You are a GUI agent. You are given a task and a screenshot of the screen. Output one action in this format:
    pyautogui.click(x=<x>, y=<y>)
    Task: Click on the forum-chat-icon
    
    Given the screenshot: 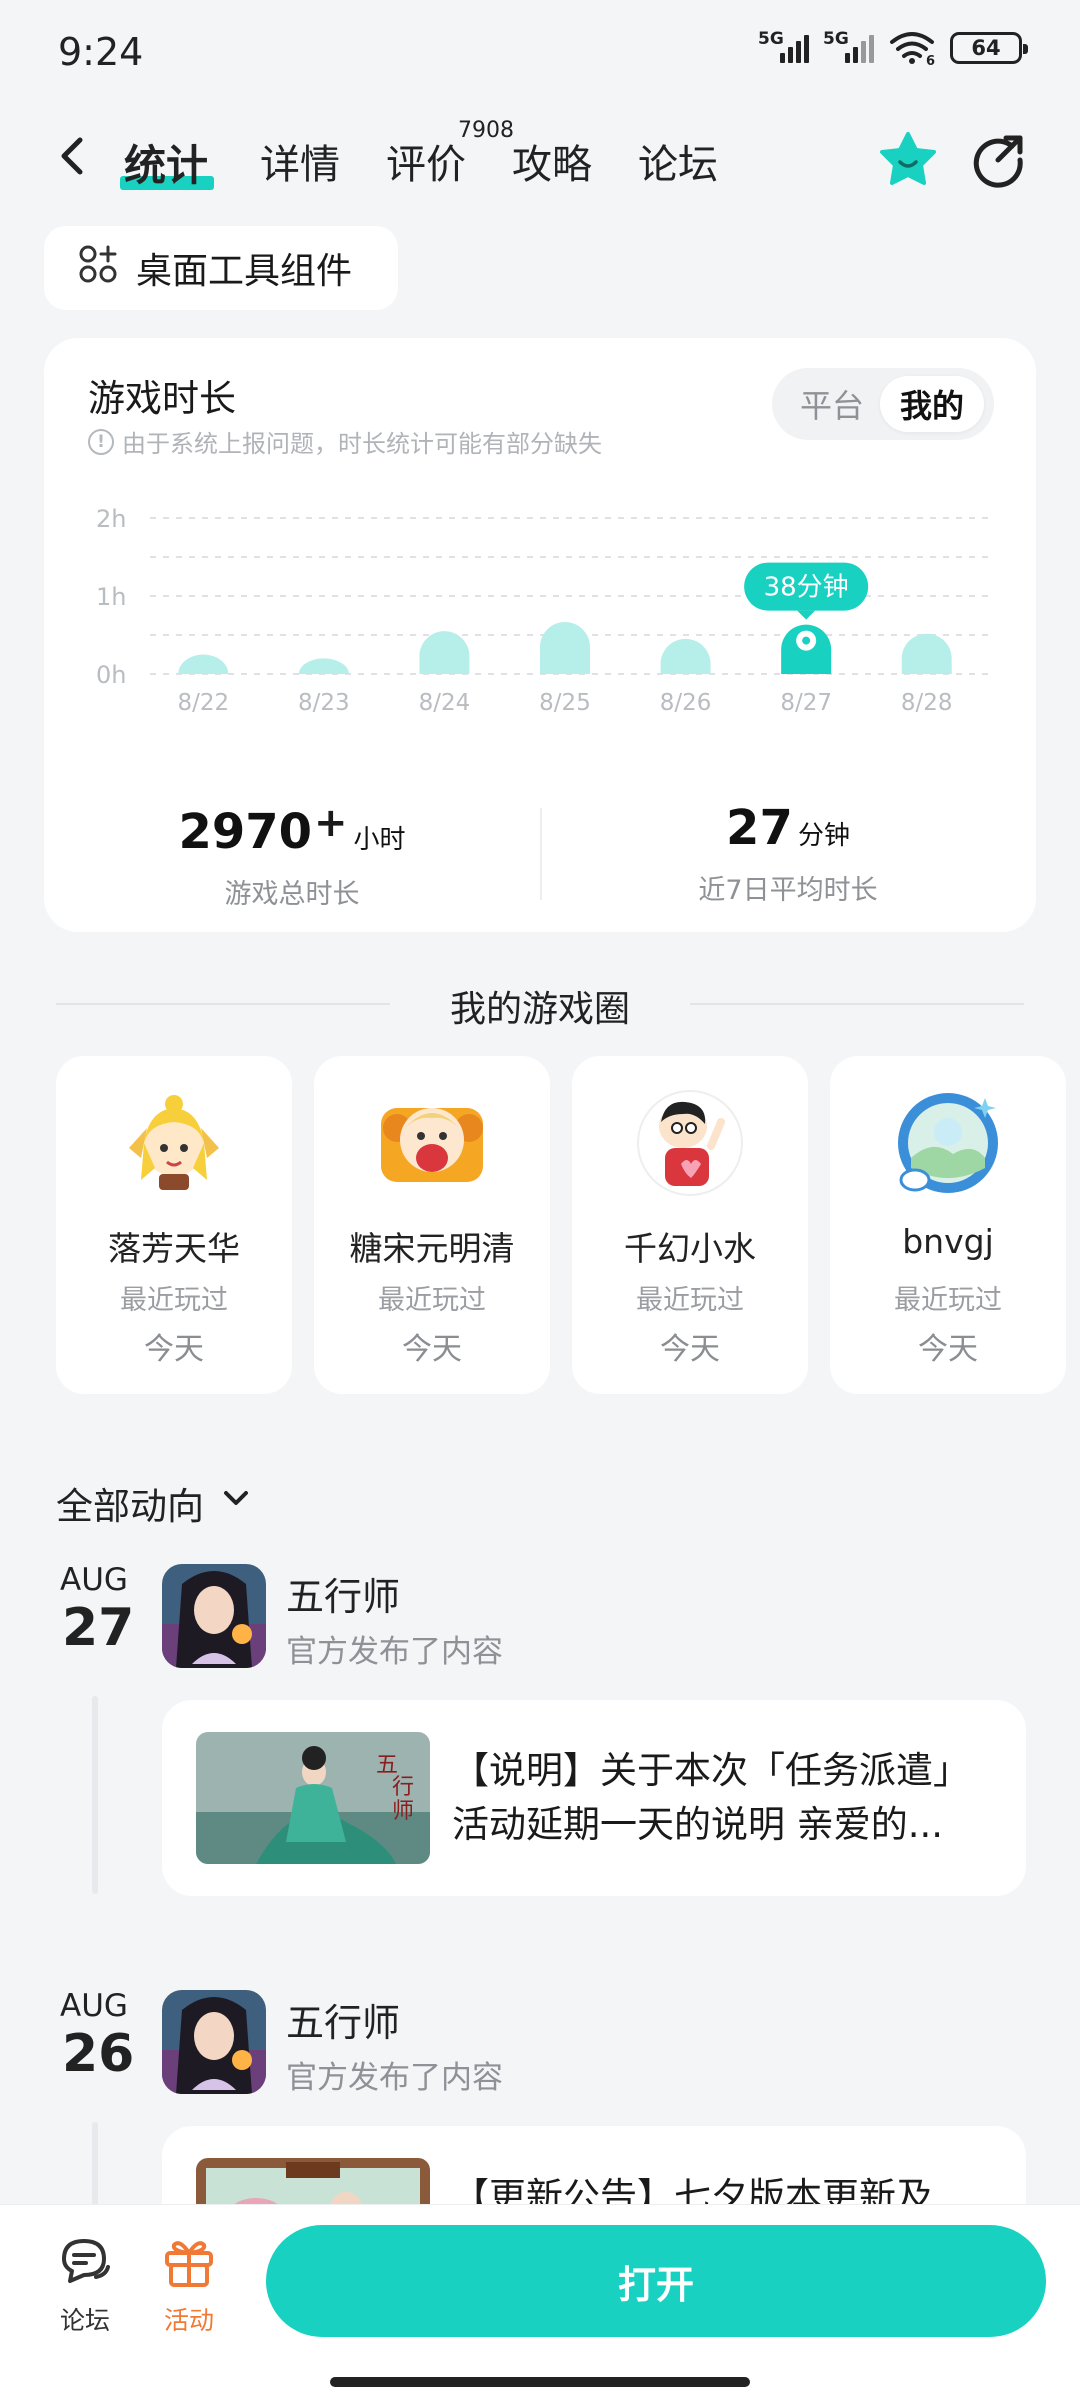 What is the action you would take?
    pyautogui.click(x=85, y=2262)
    